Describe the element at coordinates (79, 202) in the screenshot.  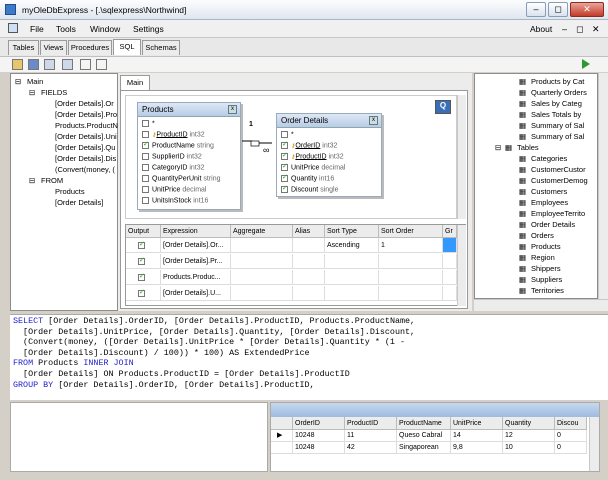
I see `tree-from-item: [Order Details]` at that location.